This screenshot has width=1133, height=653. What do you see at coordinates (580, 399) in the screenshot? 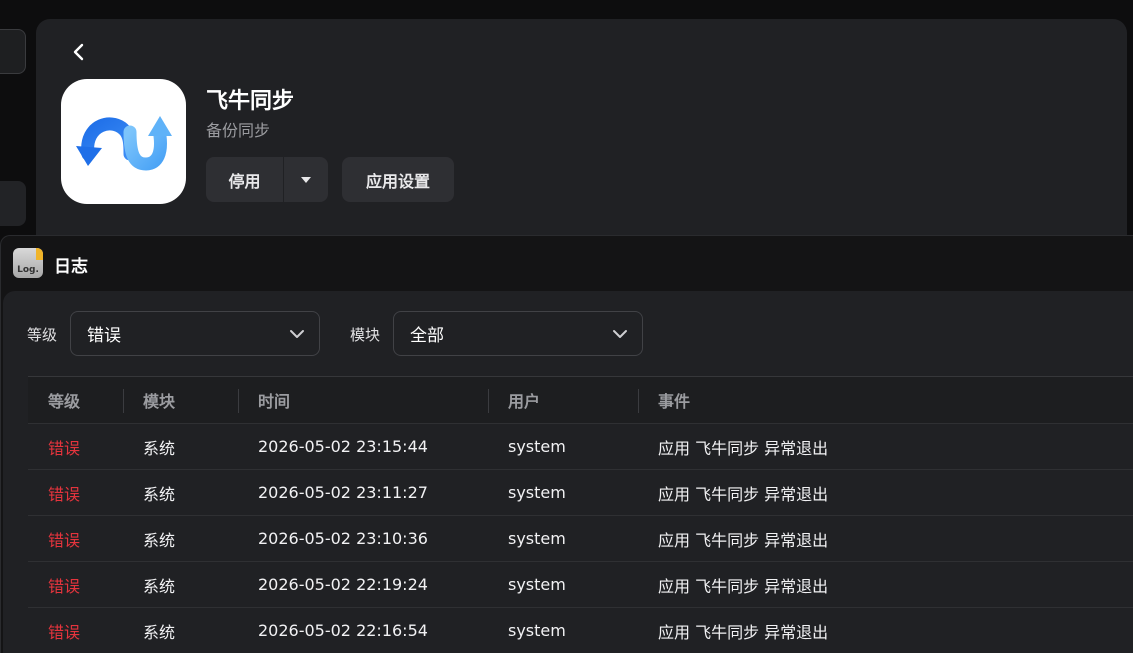
I see `table-header: 等级 模块 时间 用户 事件` at bounding box center [580, 399].